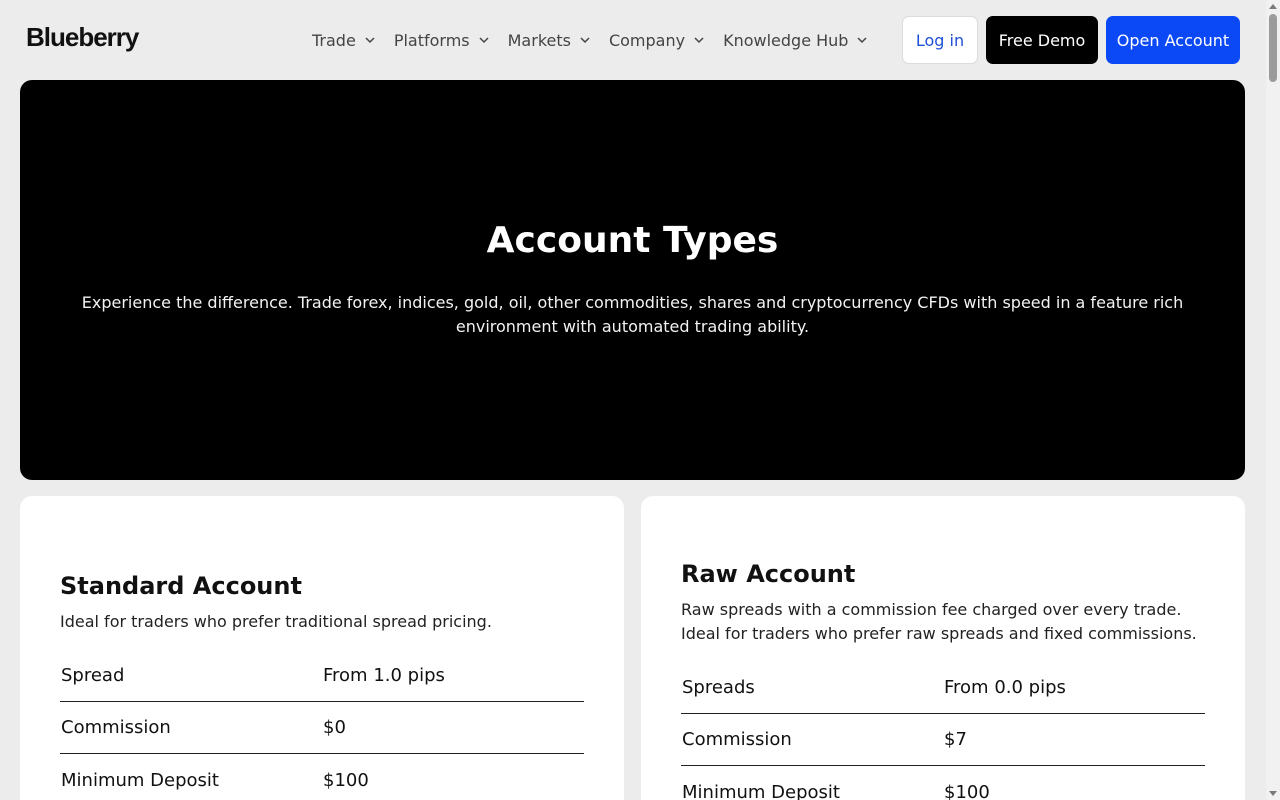 The width and height of the screenshot is (1280, 800). What do you see at coordinates (334, 40) in the screenshot?
I see `nav-item-label: Trade` at bounding box center [334, 40].